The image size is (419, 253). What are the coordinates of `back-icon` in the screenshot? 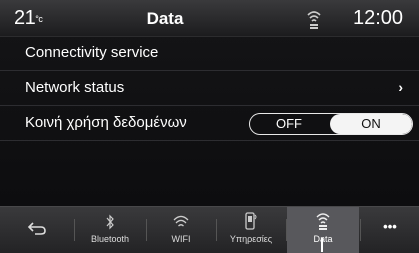 It's located at (36, 228).